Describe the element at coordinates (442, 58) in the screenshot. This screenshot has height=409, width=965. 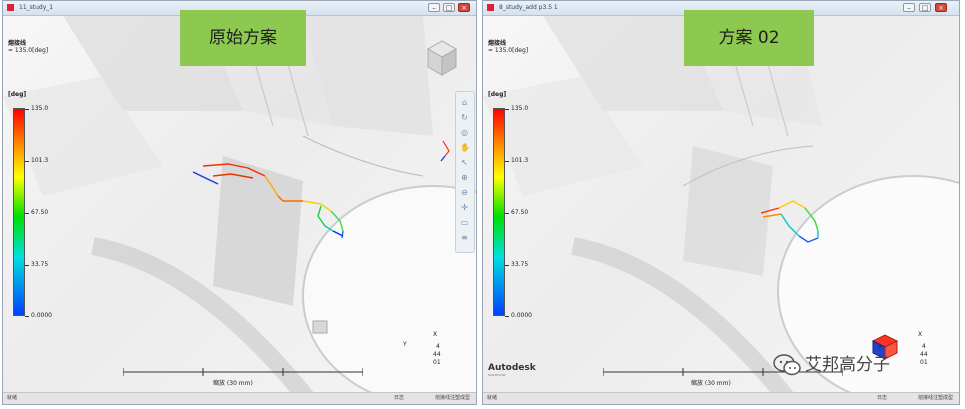
I see `view-cube` at that location.